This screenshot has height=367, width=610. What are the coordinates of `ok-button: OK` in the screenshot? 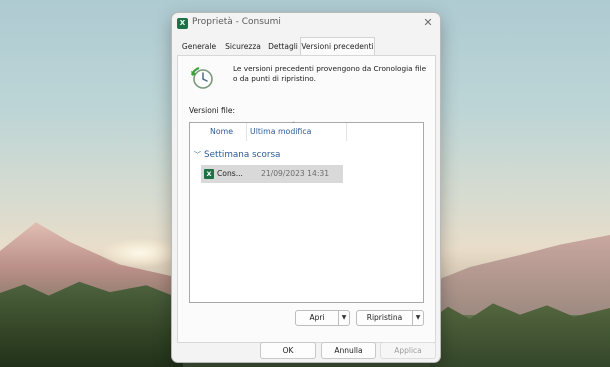 It's located at (288, 350).